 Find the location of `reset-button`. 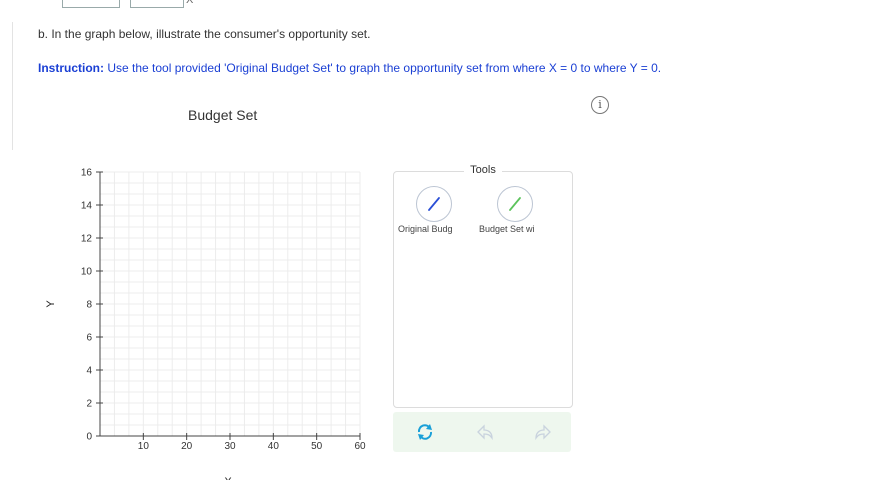

reset-button is located at coordinates (425, 432).